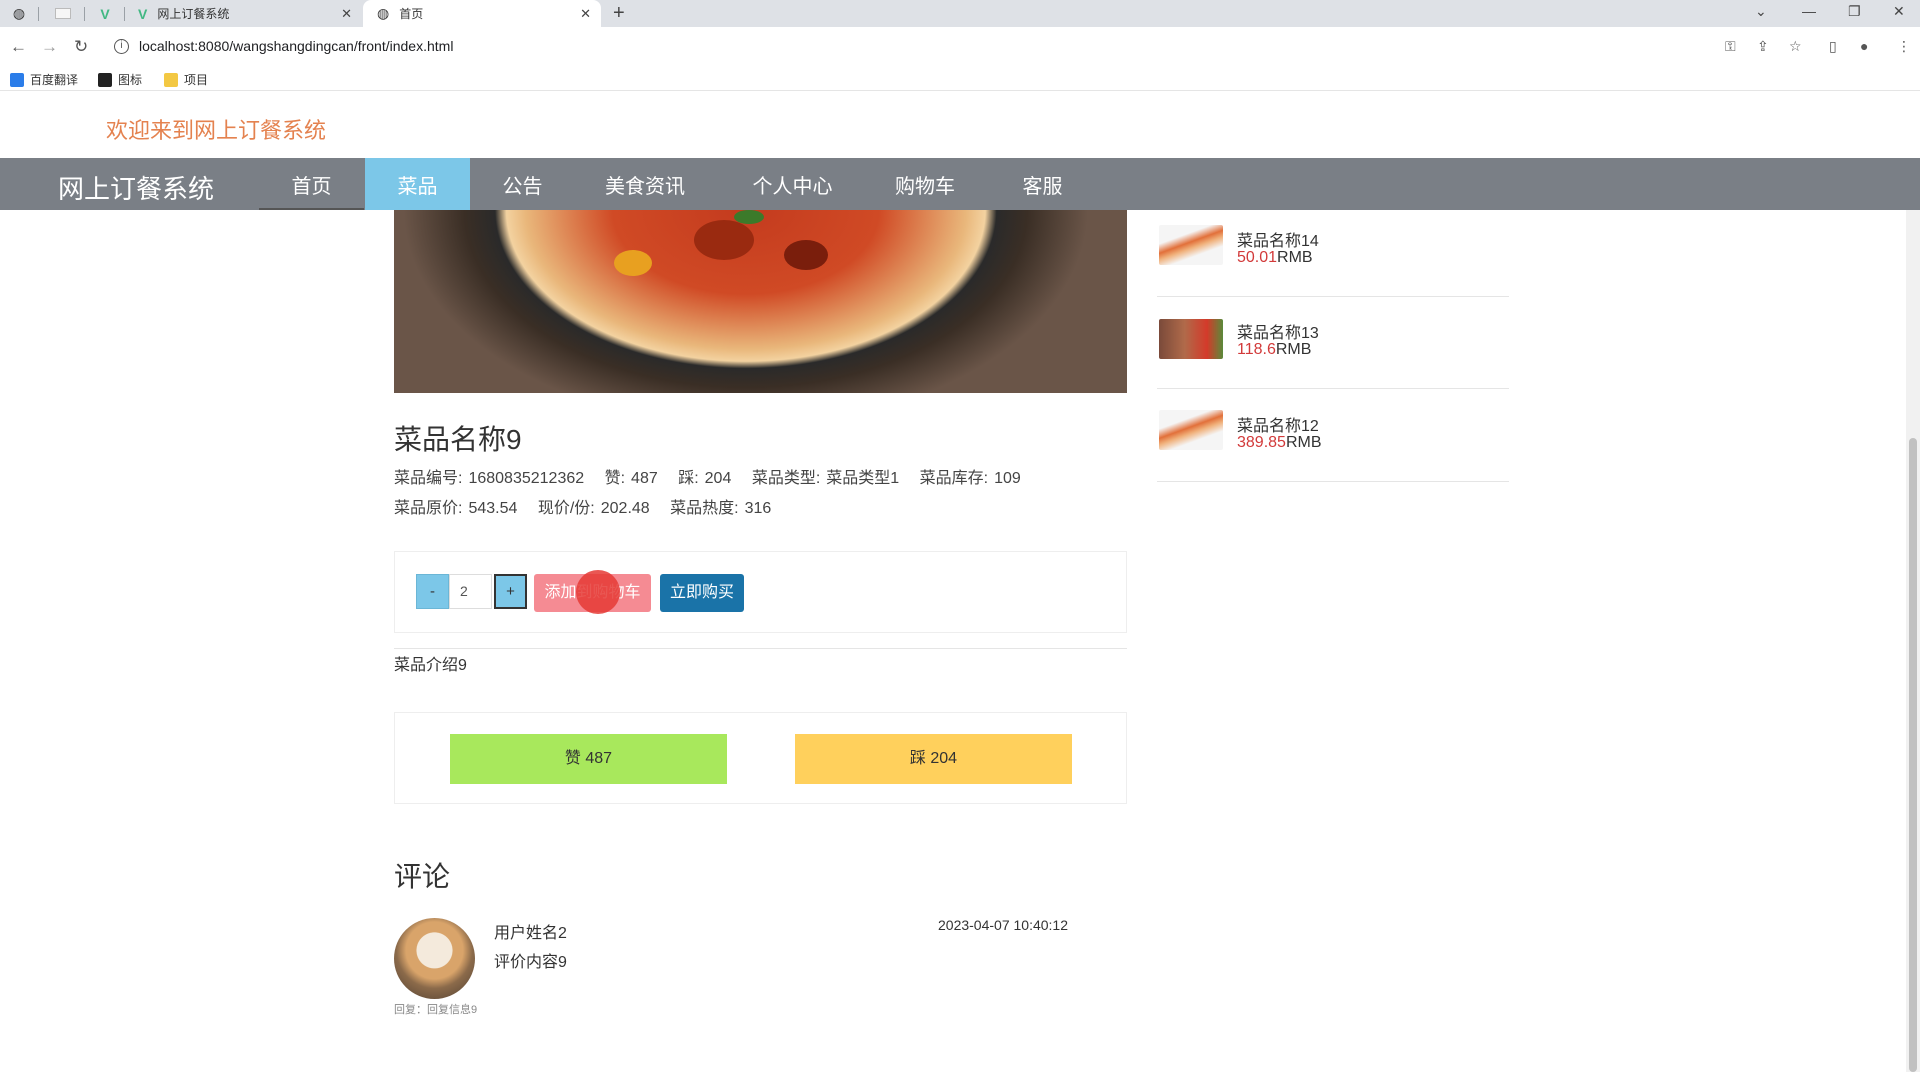  Describe the element at coordinates (1904, 46) in the screenshot. I see `menu-icon: ⋮` at that location.